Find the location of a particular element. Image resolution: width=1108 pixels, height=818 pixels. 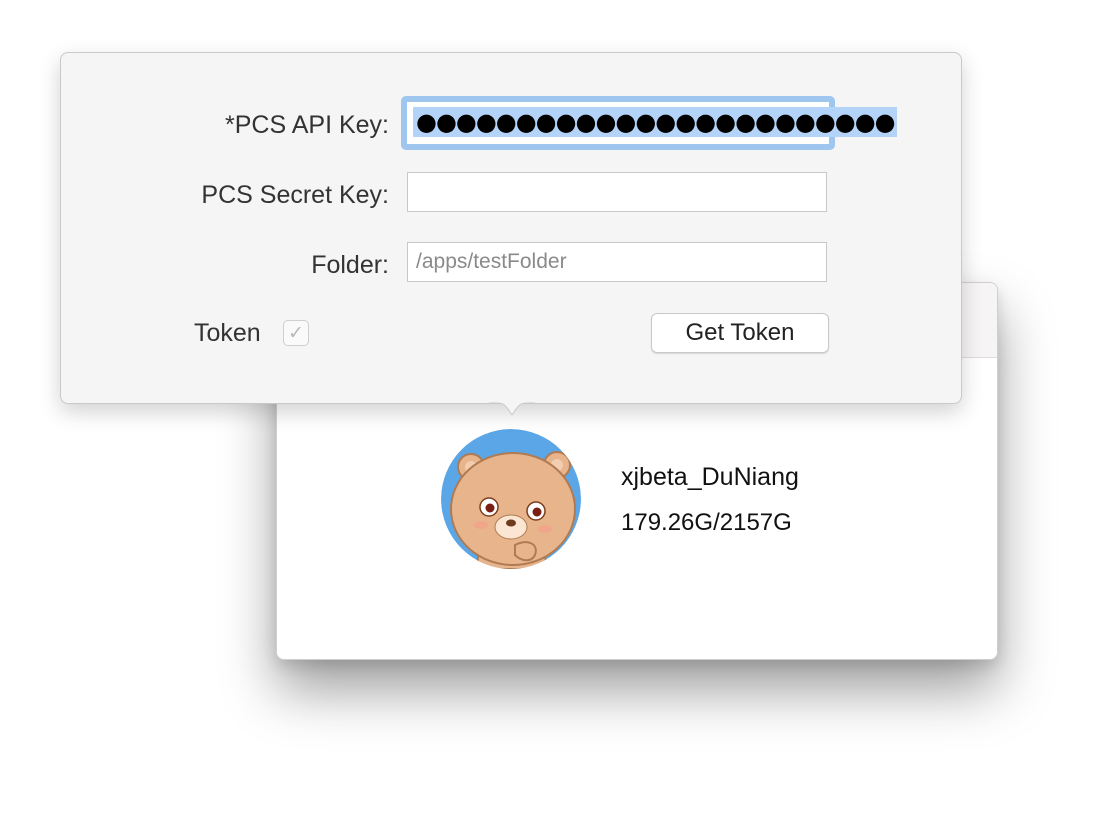

bear-avatar-icon is located at coordinates (511, 499).